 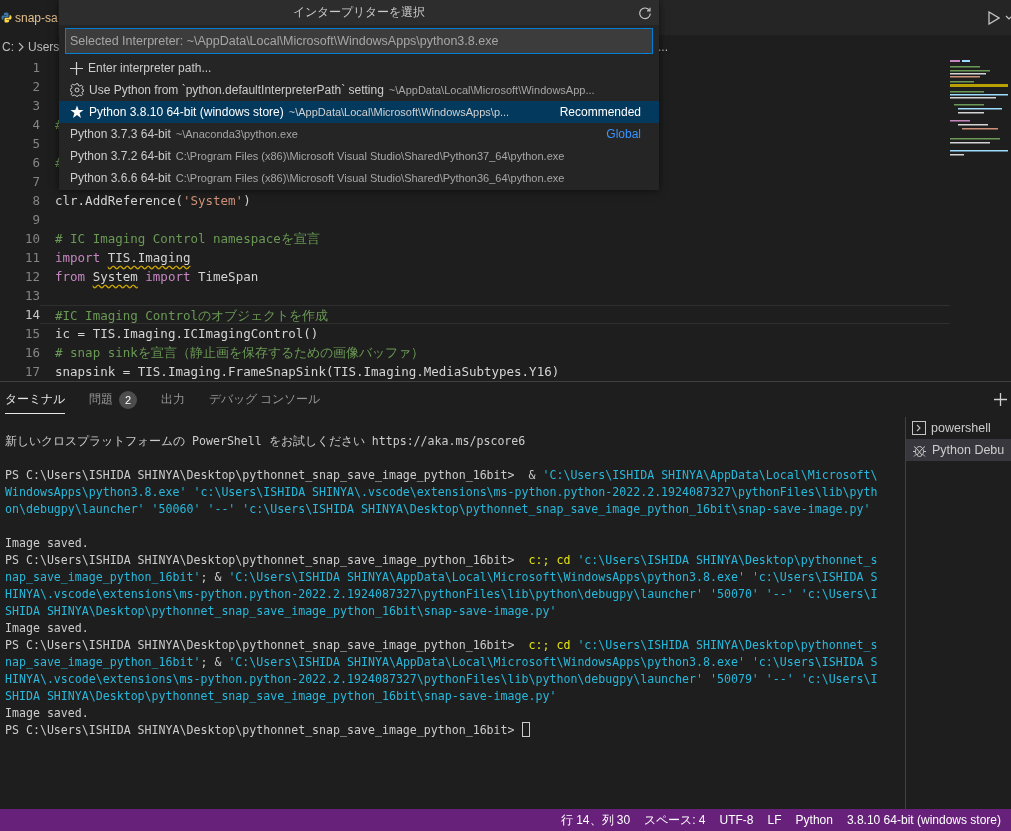 What do you see at coordinates (774, 820) in the screenshot?
I see `status-item: LF` at bounding box center [774, 820].